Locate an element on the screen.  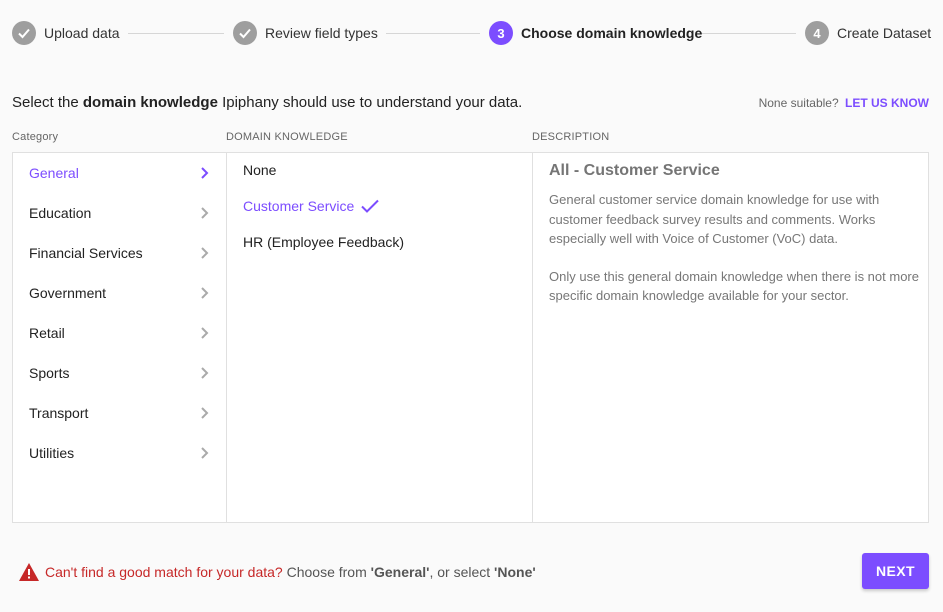
option-none: 'None' is located at coordinates (515, 572).